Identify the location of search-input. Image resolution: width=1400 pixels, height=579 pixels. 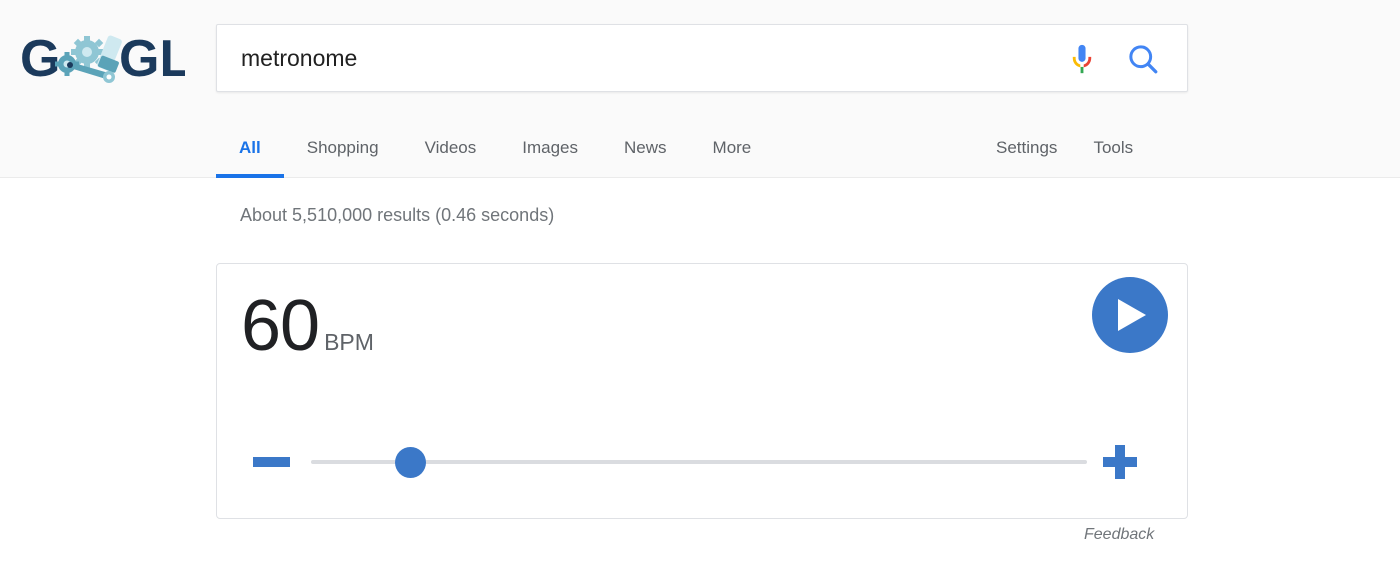
(641, 58).